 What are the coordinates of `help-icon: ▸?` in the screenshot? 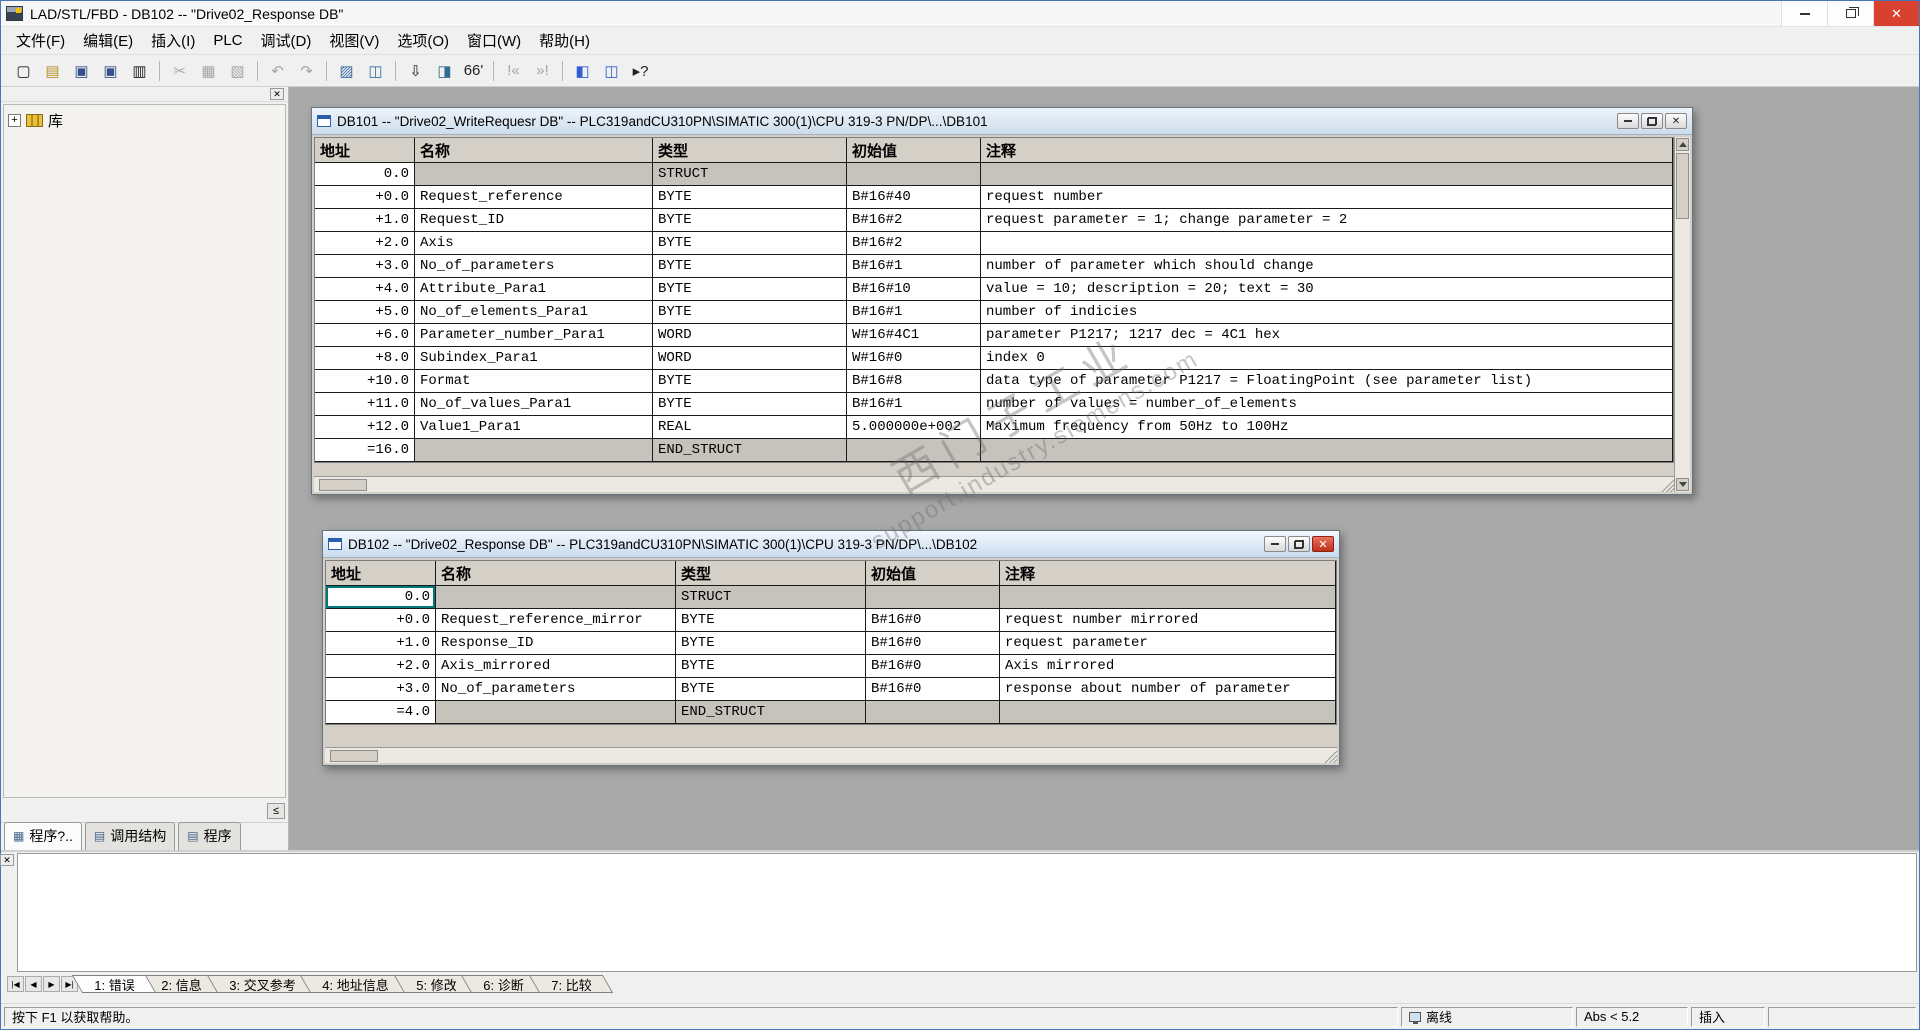 It's located at (640, 70).